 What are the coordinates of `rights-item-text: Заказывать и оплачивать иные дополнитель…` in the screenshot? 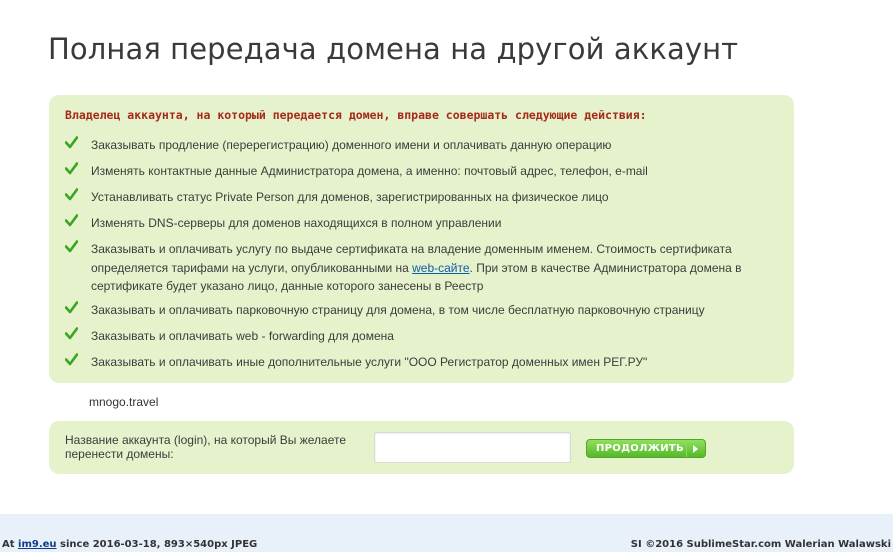 It's located at (369, 362).